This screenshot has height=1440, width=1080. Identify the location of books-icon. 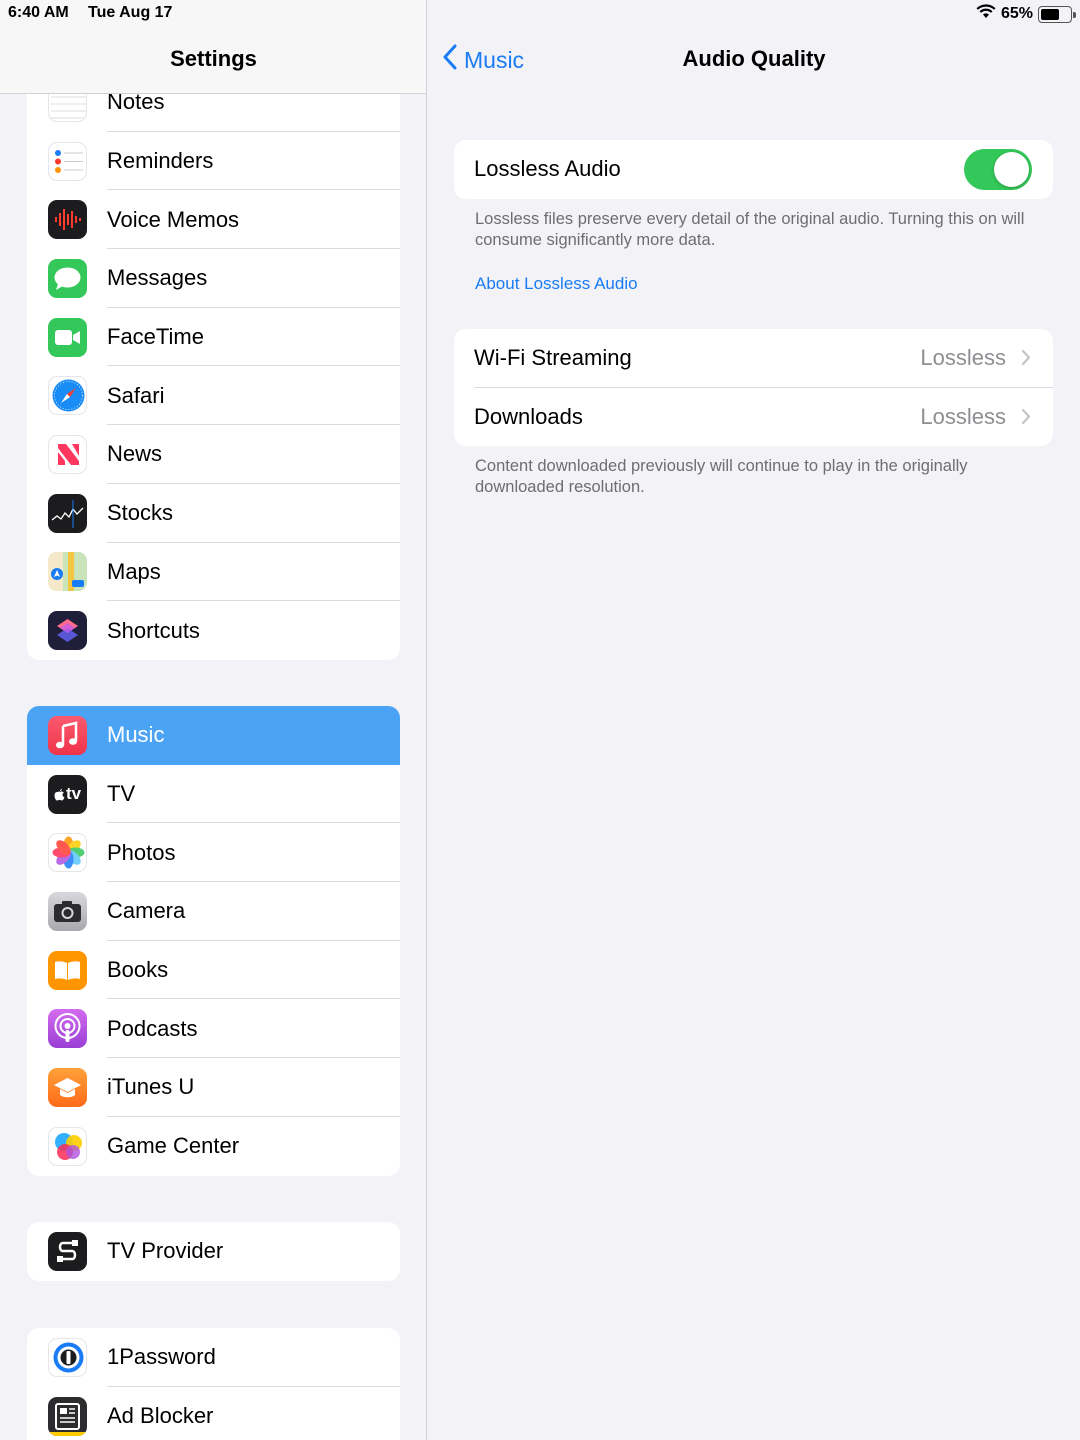
(67, 970).